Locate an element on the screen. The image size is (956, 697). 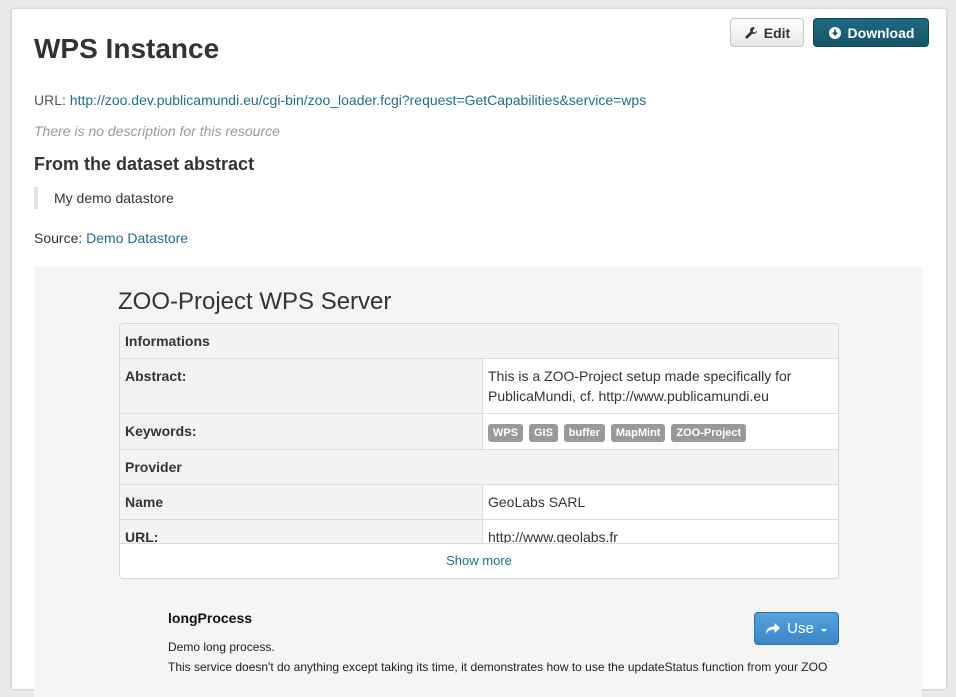
keywords-label: Keywords: is located at coordinates (301, 431).